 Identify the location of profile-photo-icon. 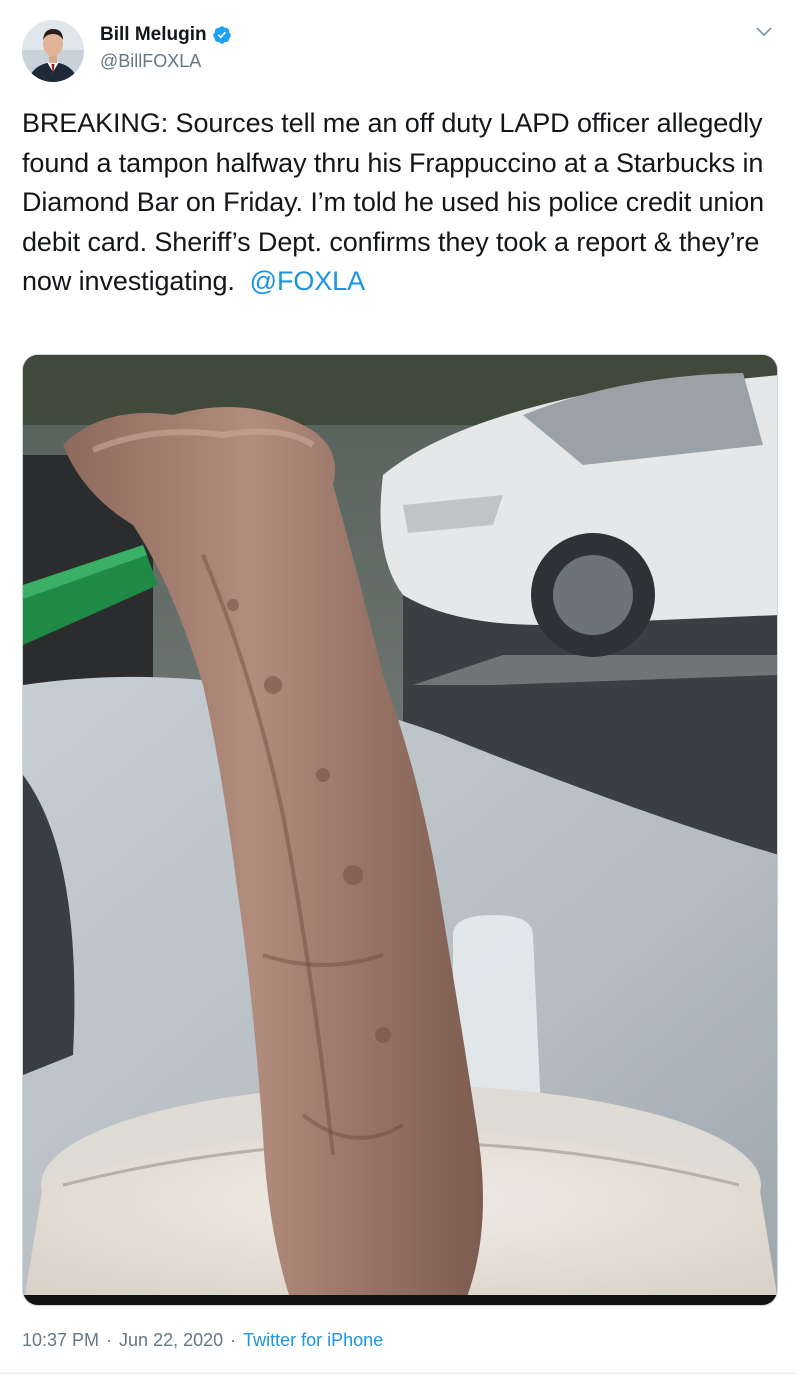
(53, 51).